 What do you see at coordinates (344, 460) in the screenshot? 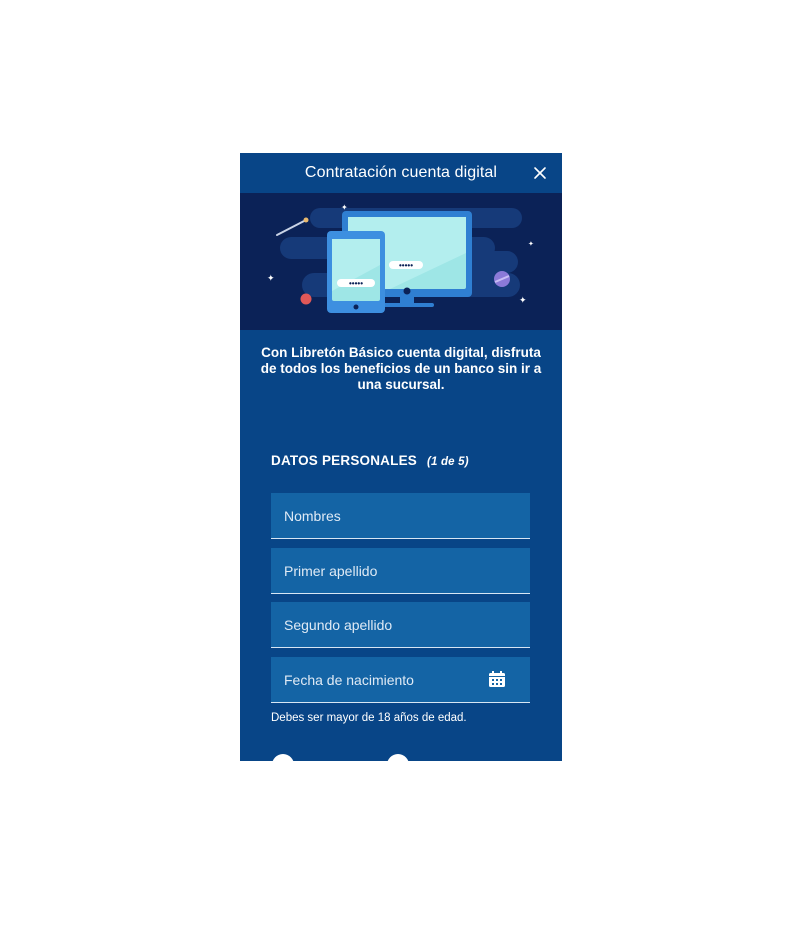
I see `section-title-label: DATOS PERSONALES` at bounding box center [344, 460].